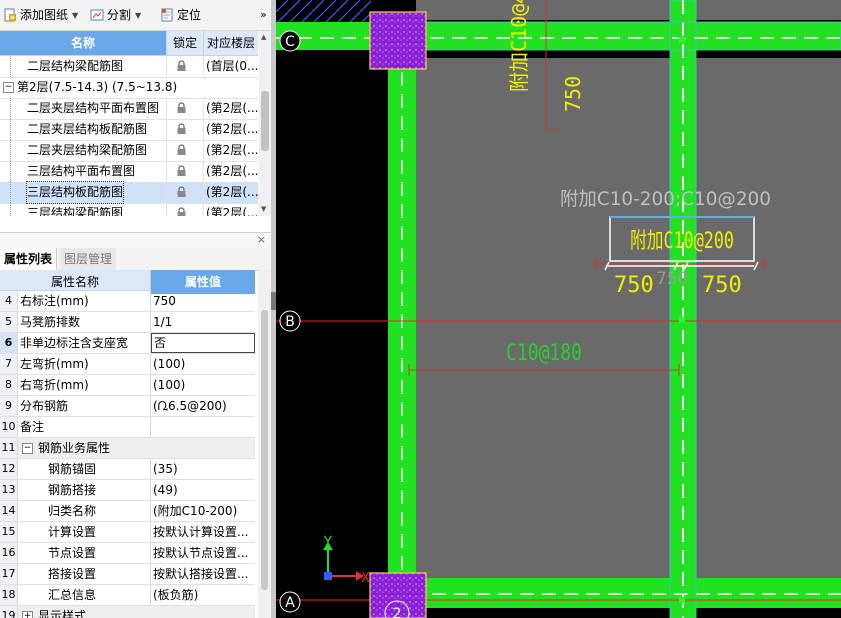  Describe the element at coordinates (127, 448) in the screenshot. I see `property-group-row: 11− 钢筋业务属性` at that location.